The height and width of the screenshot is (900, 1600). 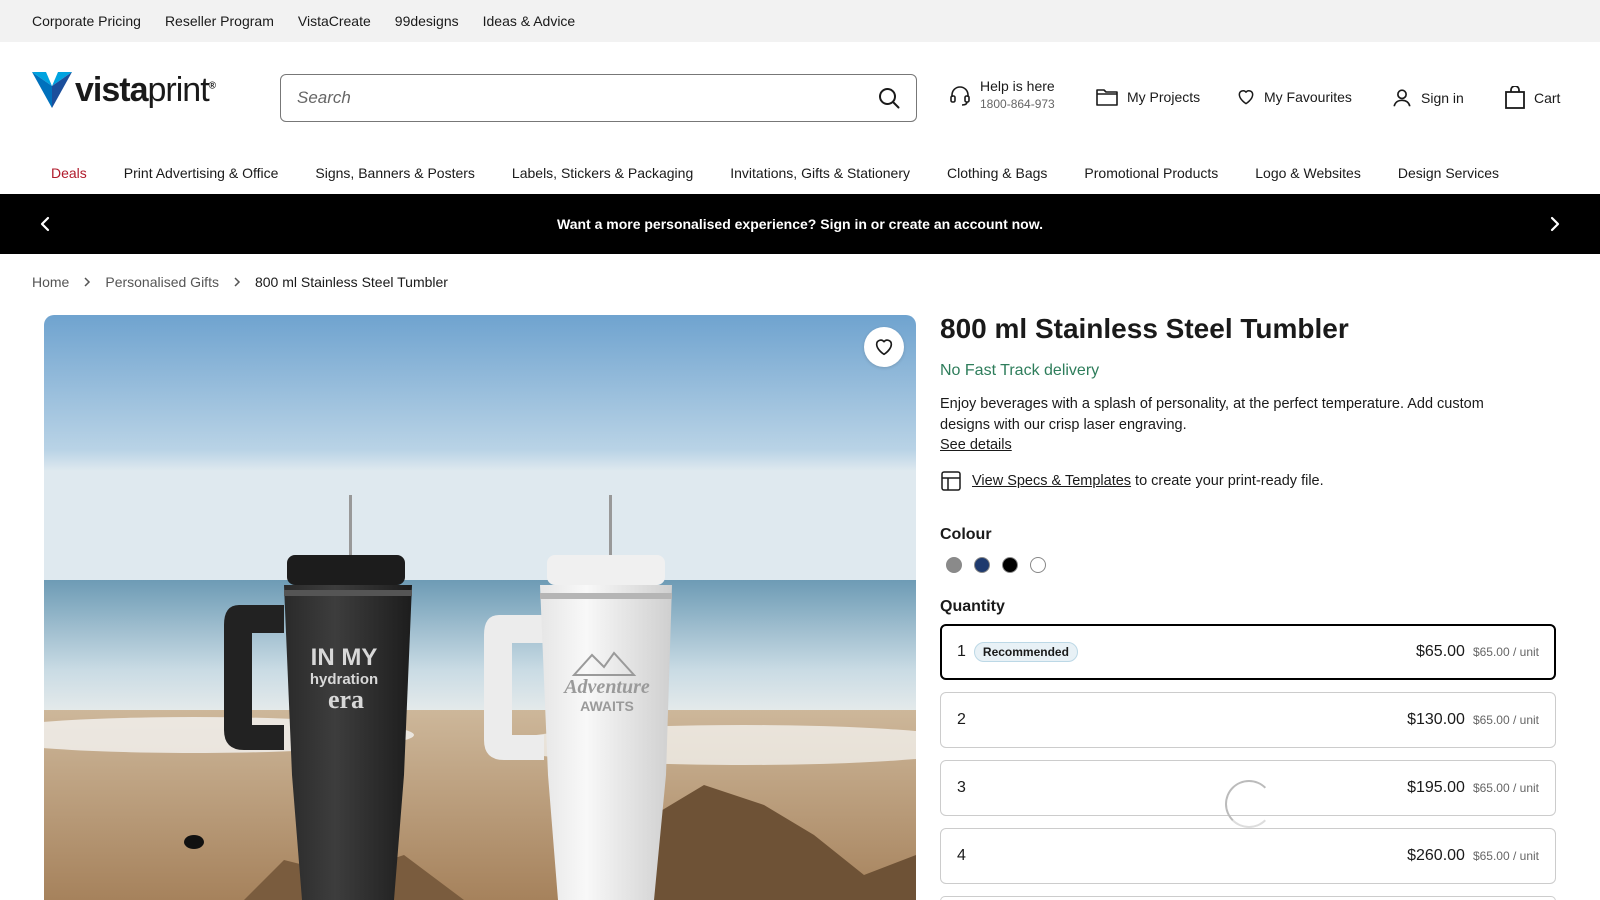 What do you see at coordinates (1308, 173) in the screenshot?
I see `nav-logo-websites: Logo & Websites` at bounding box center [1308, 173].